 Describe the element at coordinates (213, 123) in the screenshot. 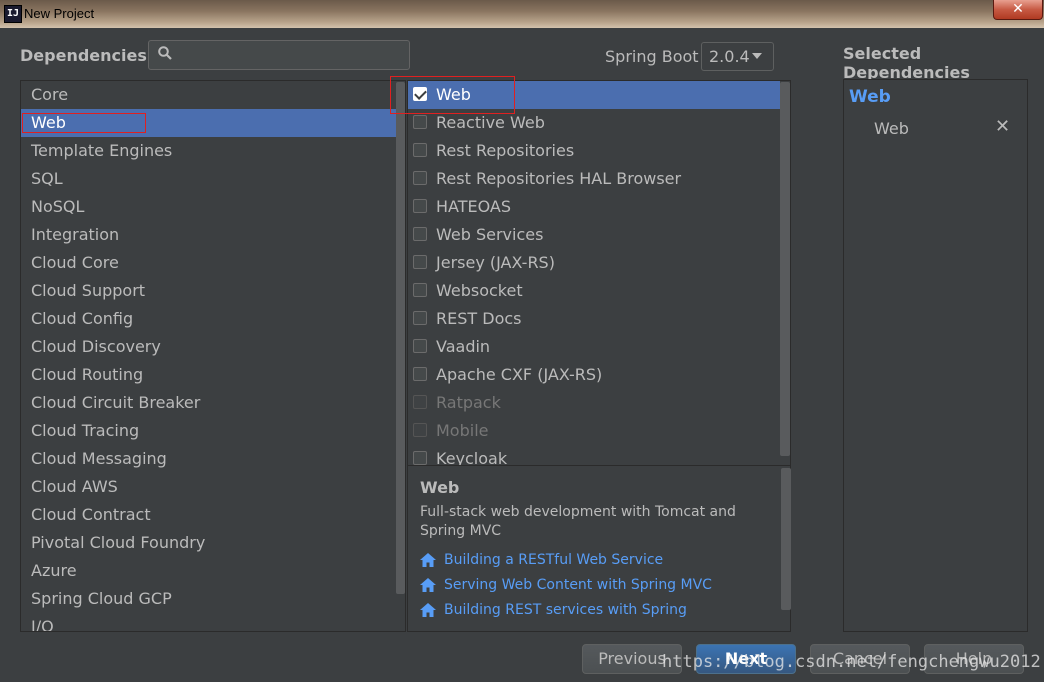

I see `category-item: Web` at that location.